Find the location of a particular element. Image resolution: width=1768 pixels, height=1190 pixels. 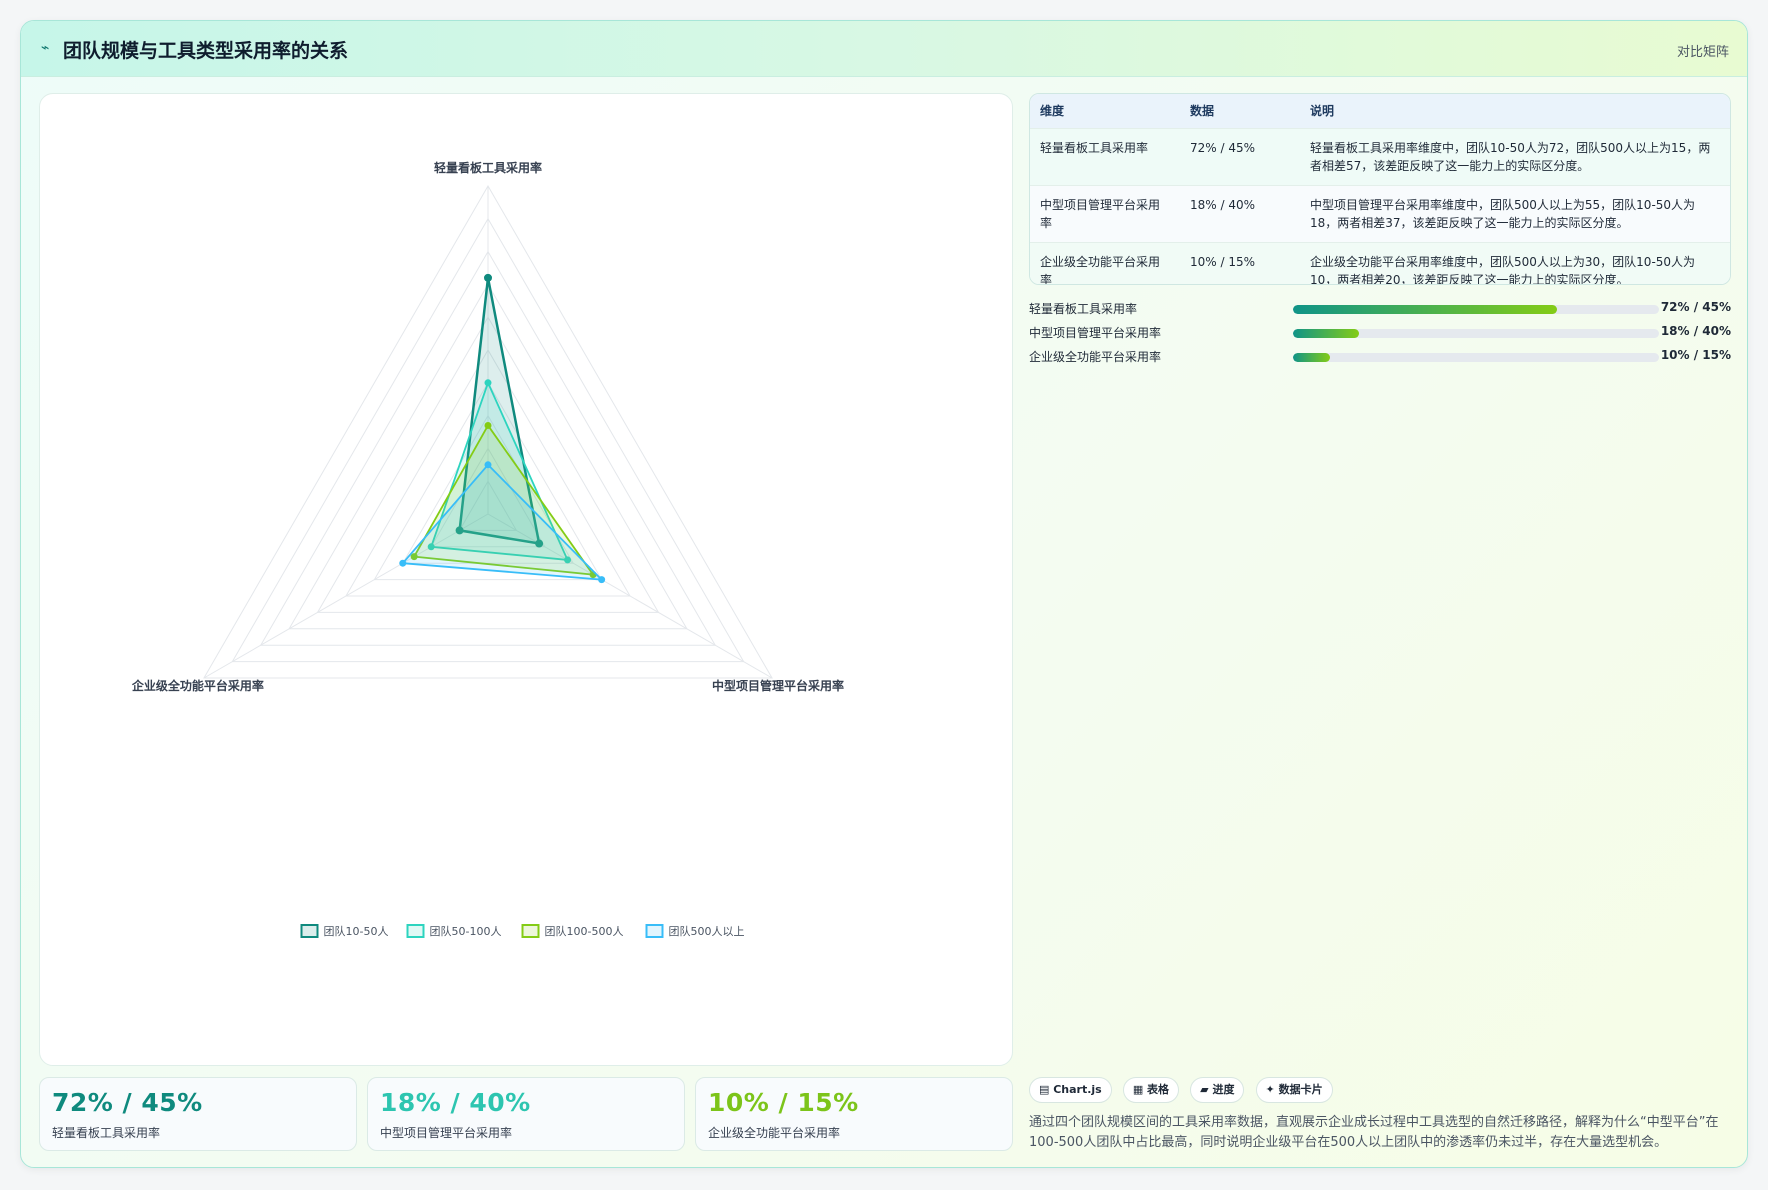

page-title: 团队规模与工具类型采用率的关系 is located at coordinates (206, 51).